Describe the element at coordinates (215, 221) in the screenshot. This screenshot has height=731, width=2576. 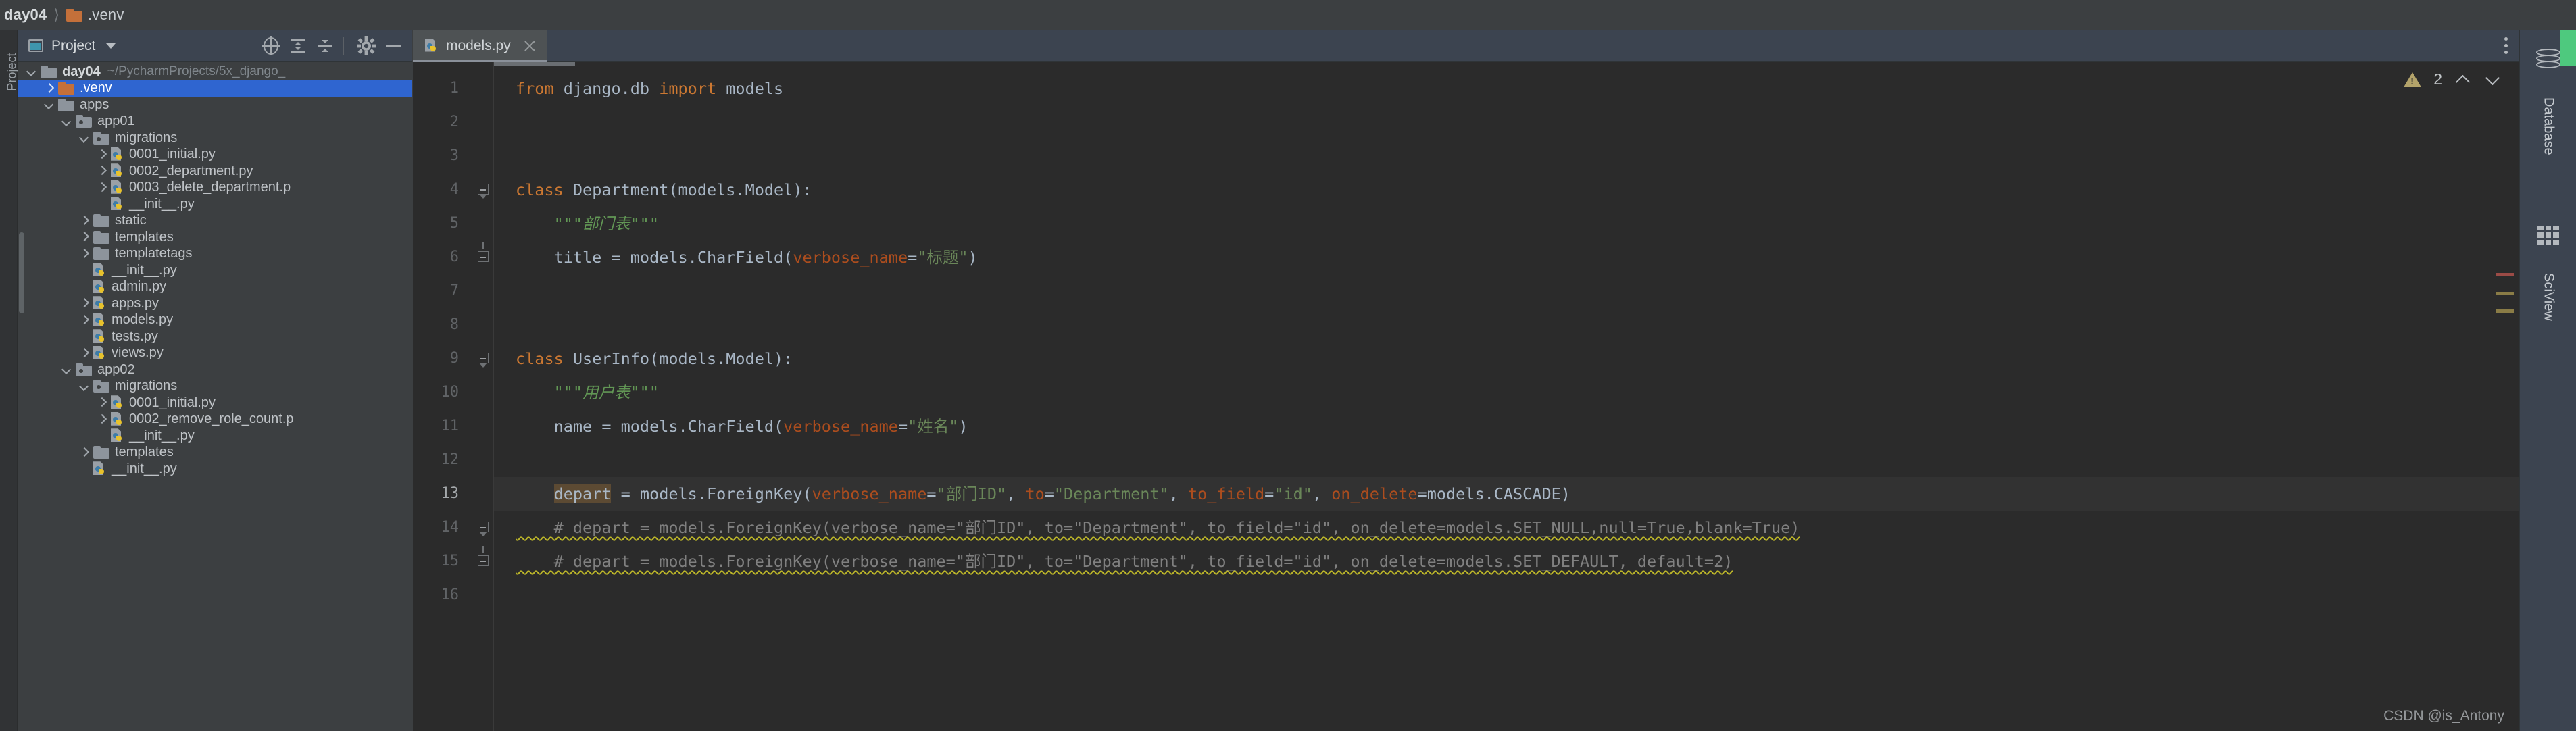
I see `tree-item-static: static` at that location.